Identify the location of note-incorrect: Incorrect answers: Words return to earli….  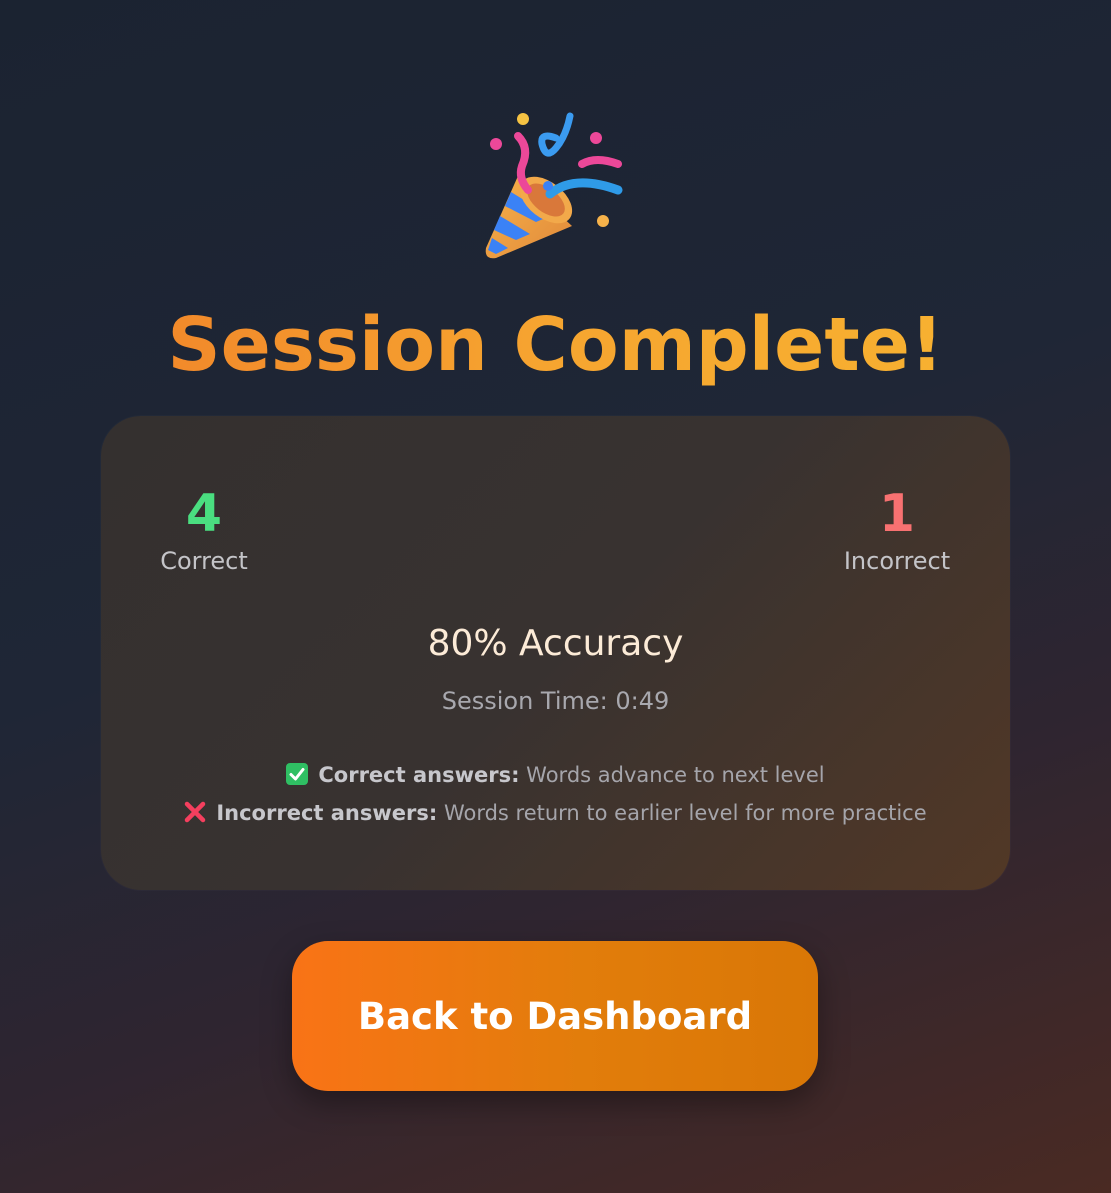
(555, 813).